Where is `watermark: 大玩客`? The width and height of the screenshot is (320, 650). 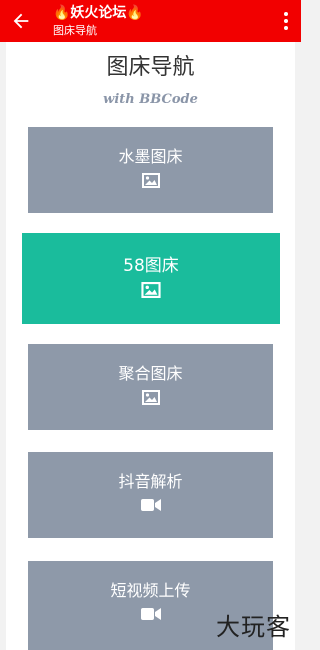
watermark: 大玩客 is located at coordinates (253, 627).